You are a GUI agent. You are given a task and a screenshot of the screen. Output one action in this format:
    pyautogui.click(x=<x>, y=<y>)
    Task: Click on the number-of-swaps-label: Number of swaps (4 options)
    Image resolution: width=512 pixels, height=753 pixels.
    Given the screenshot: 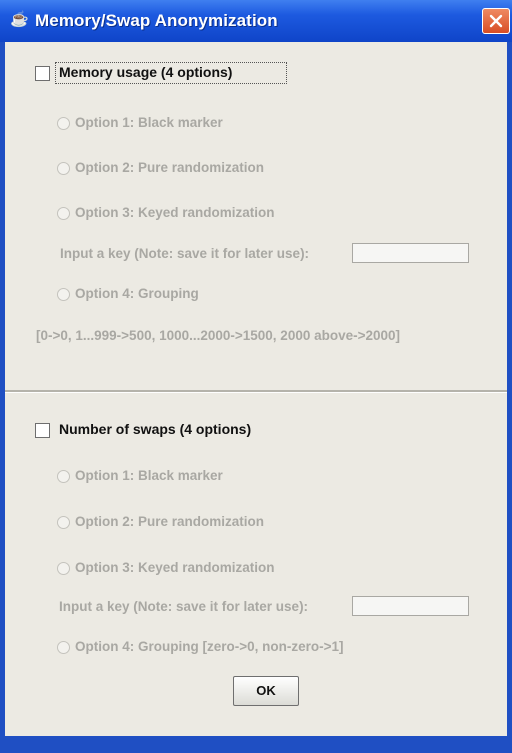 What is the action you would take?
    pyautogui.click(x=155, y=429)
    